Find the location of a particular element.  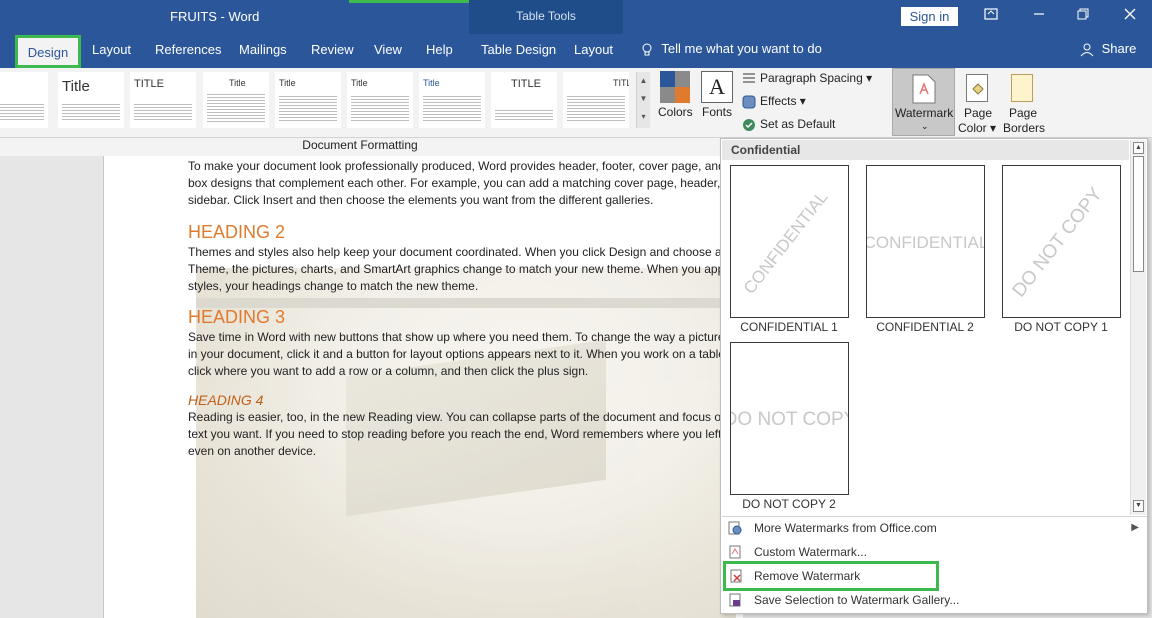

watermark-option-do-not-copy-2: DO NOT COPY is located at coordinates (789, 418).